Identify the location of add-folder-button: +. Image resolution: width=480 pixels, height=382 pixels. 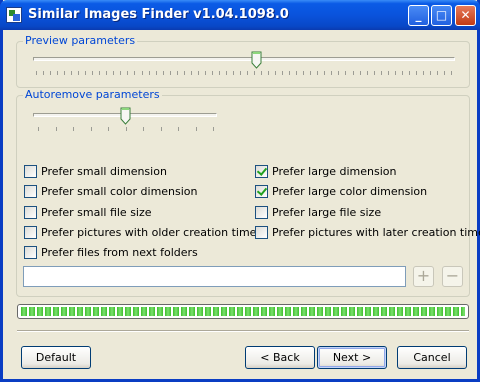
(423, 276).